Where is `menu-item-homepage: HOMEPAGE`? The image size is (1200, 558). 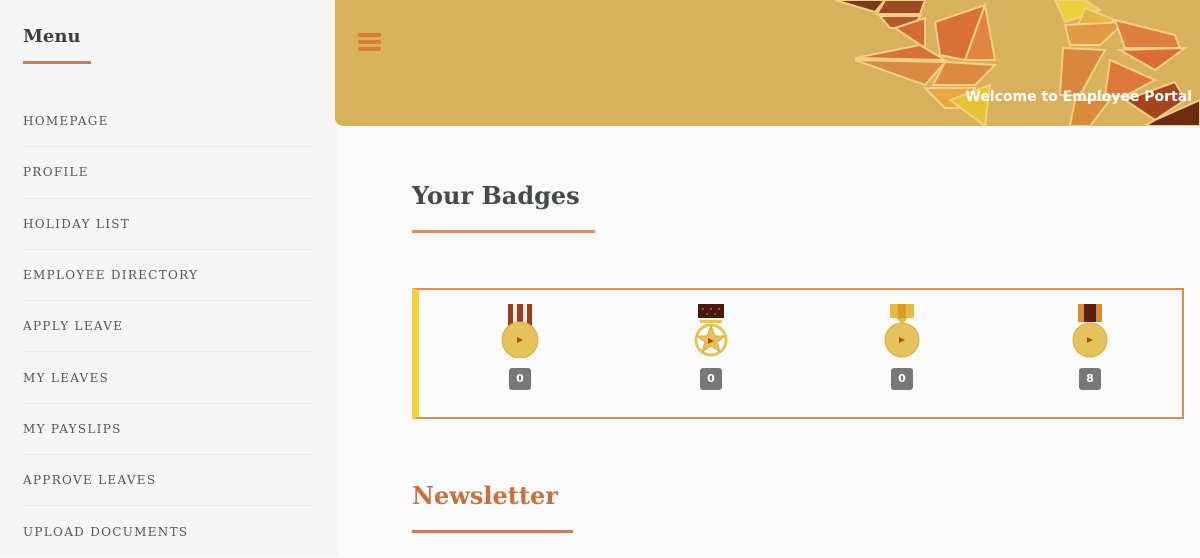
menu-item-homepage: HOMEPAGE is located at coordinates (168, 122).